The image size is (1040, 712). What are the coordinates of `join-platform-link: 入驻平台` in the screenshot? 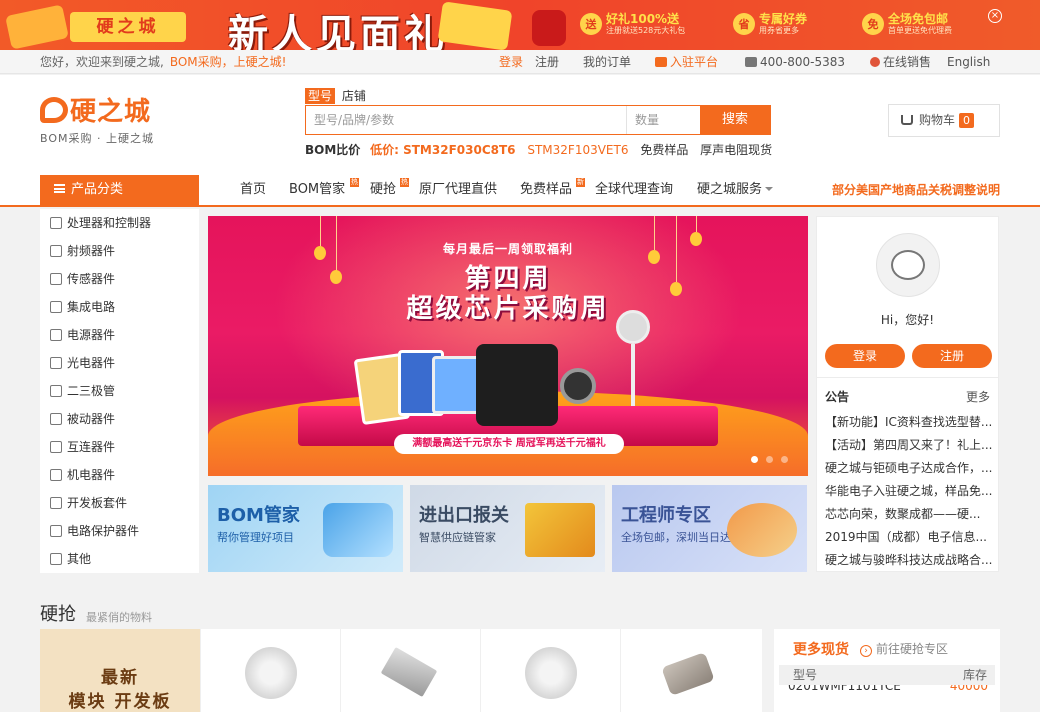 It's located at (686, 62).